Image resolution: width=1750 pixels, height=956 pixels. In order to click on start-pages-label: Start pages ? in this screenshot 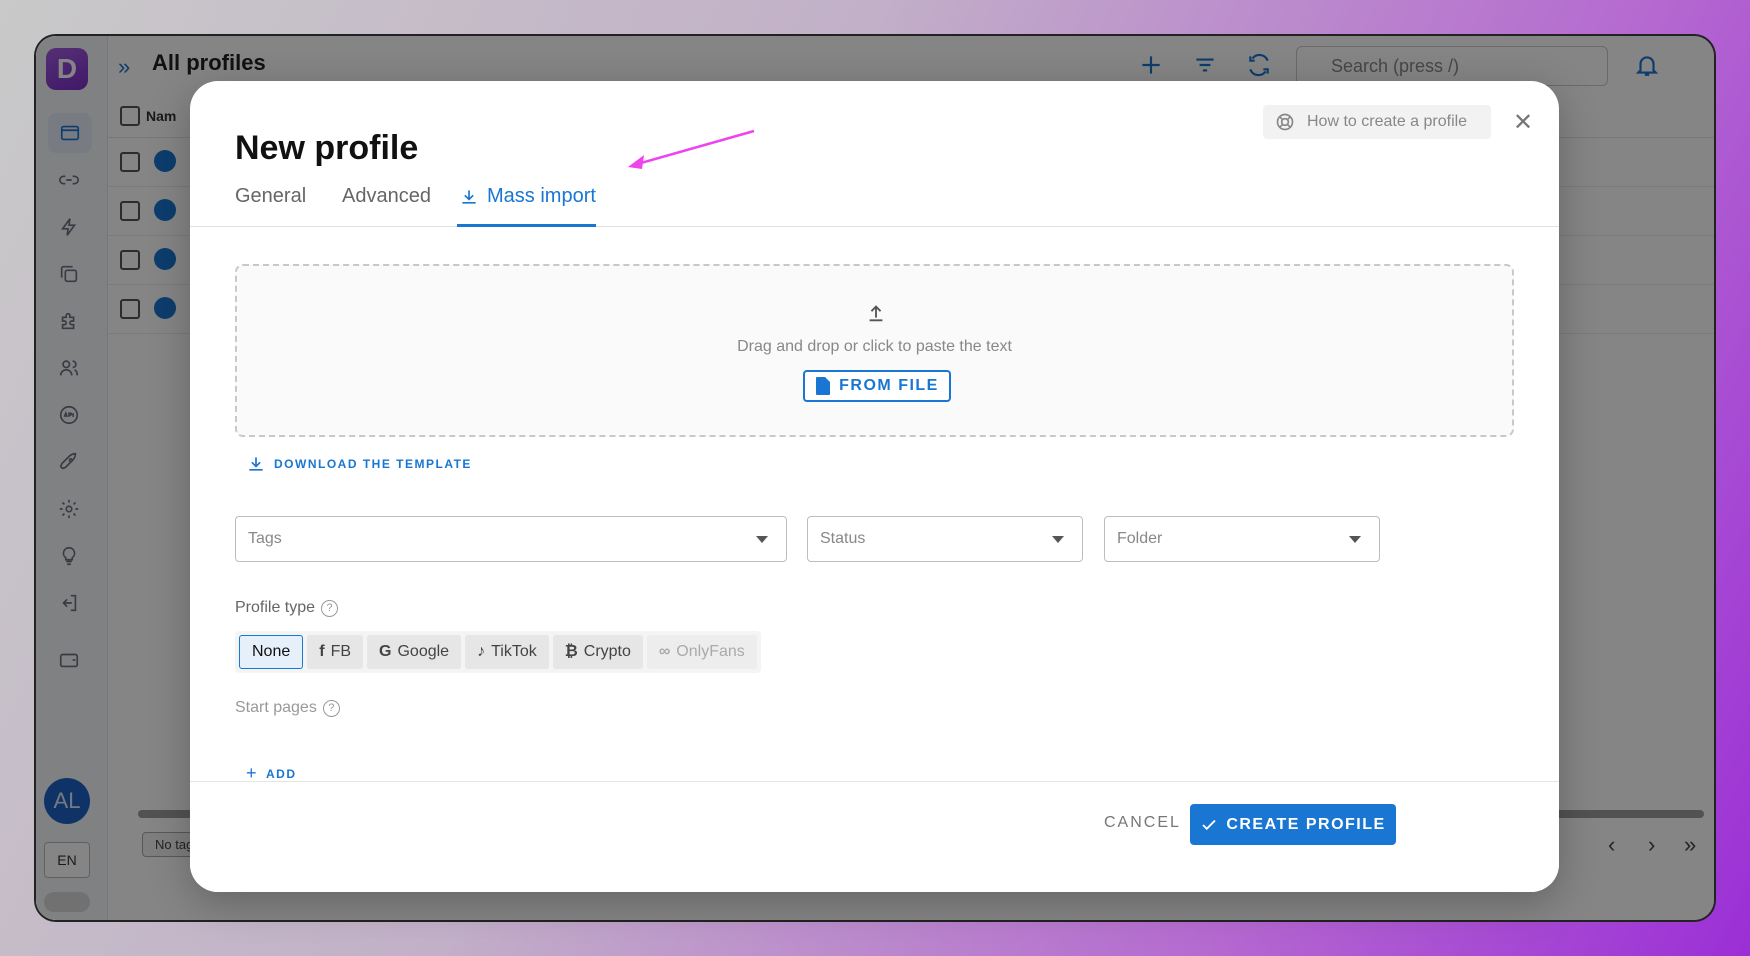, I will do `click(287, 708)`.